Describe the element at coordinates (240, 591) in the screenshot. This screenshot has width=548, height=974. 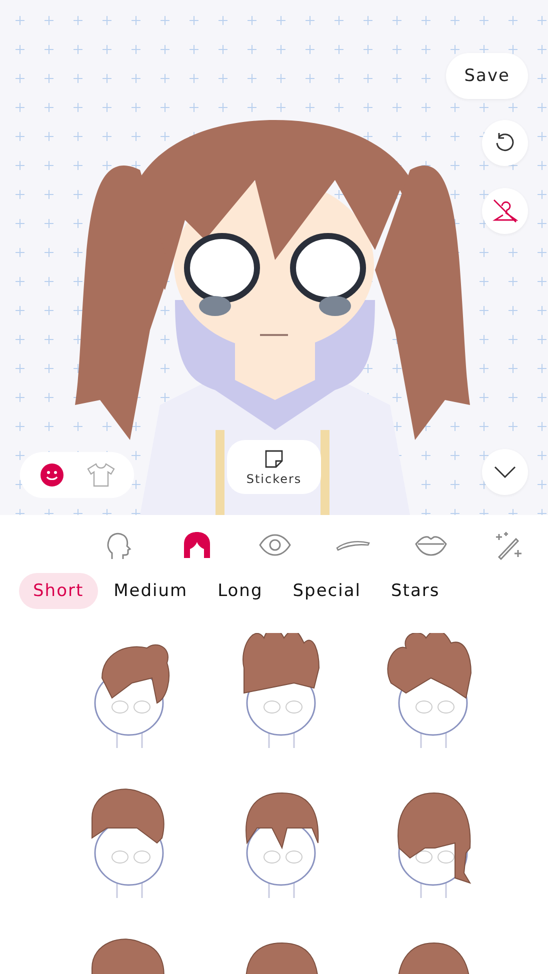
I see `style-tab: Long` at that location.